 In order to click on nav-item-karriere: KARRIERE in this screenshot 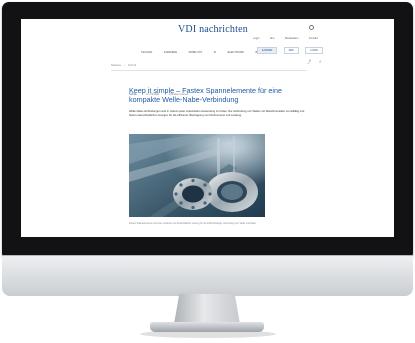, I will do `click(170, 52)`.